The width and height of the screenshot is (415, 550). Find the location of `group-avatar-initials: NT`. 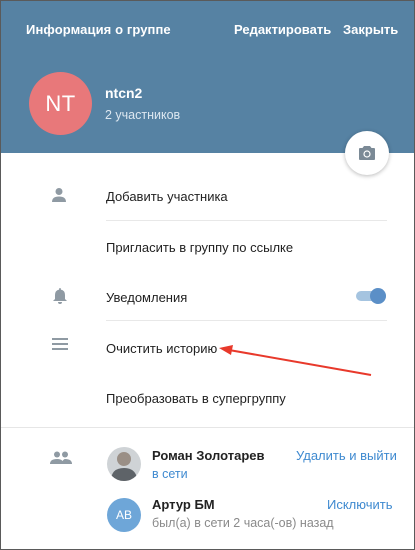

group-avatar-initials: NT is located at coordinates (60, 103).